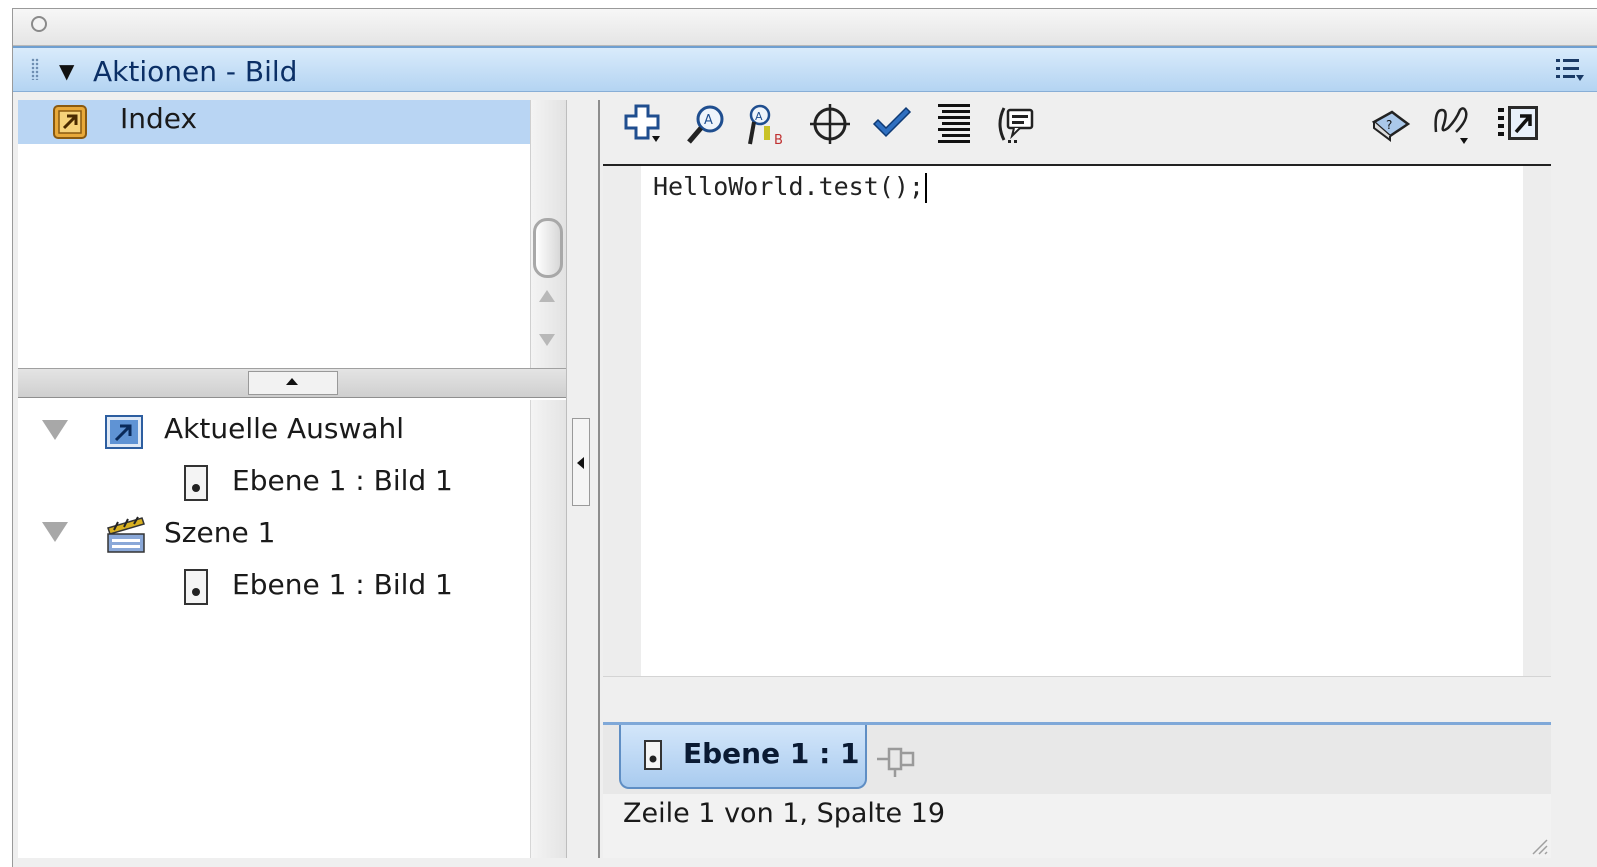 Image resolution: width=1597 pixels, height=867 pixels. I want to click on text-caret, so click(925, 188).